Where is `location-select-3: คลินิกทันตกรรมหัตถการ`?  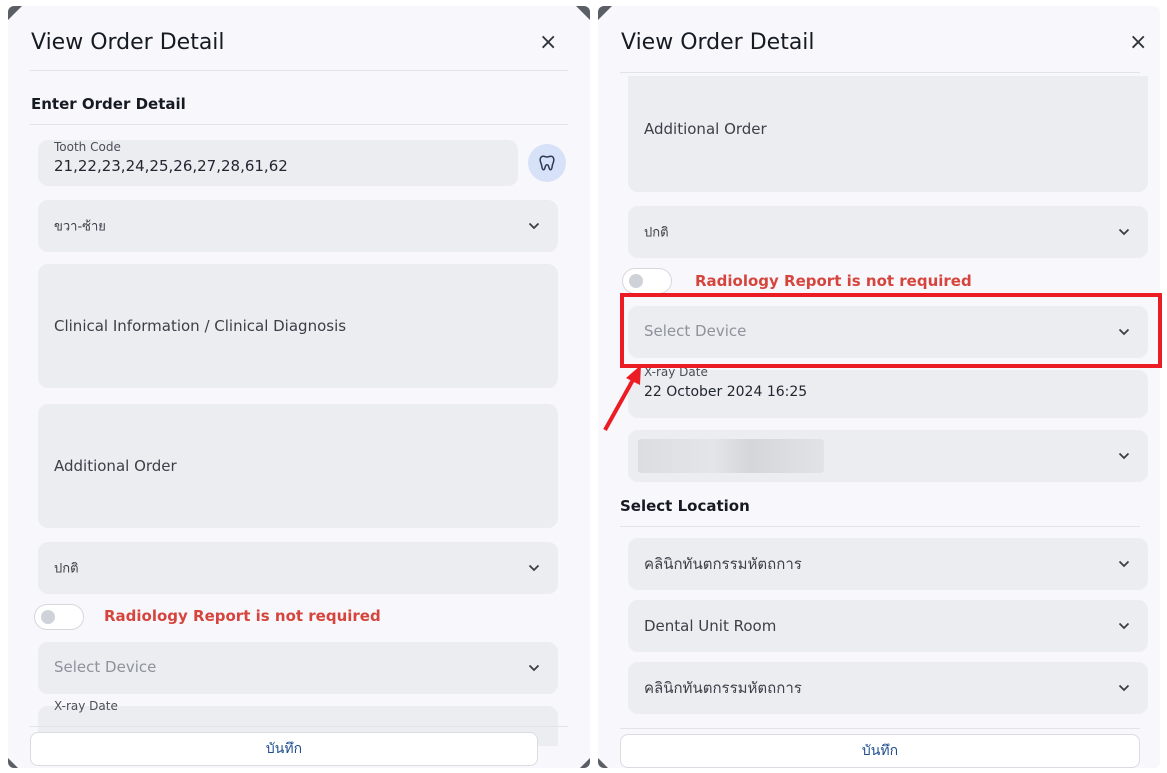
location-select-3: คลินิกทันตกรรมหัตถการ is located at coordinates (888, 688).